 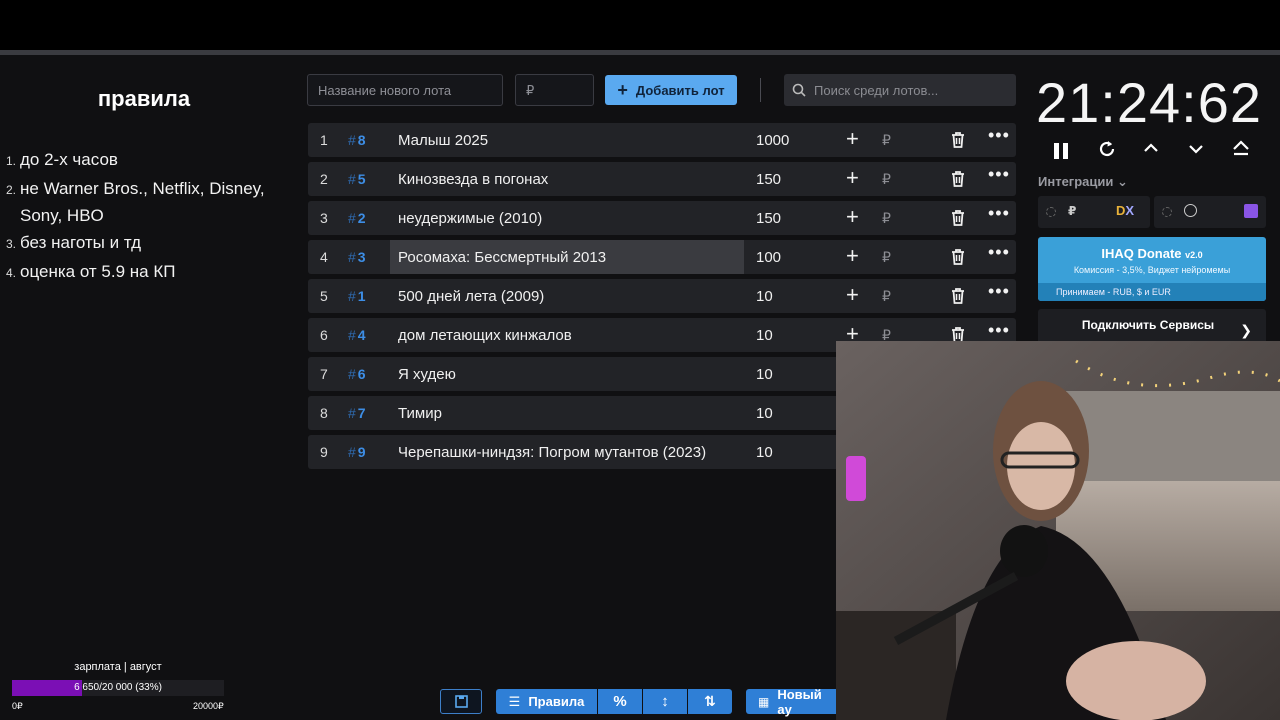 I want to click on rule-number: 3., so click(x=11, y=244).